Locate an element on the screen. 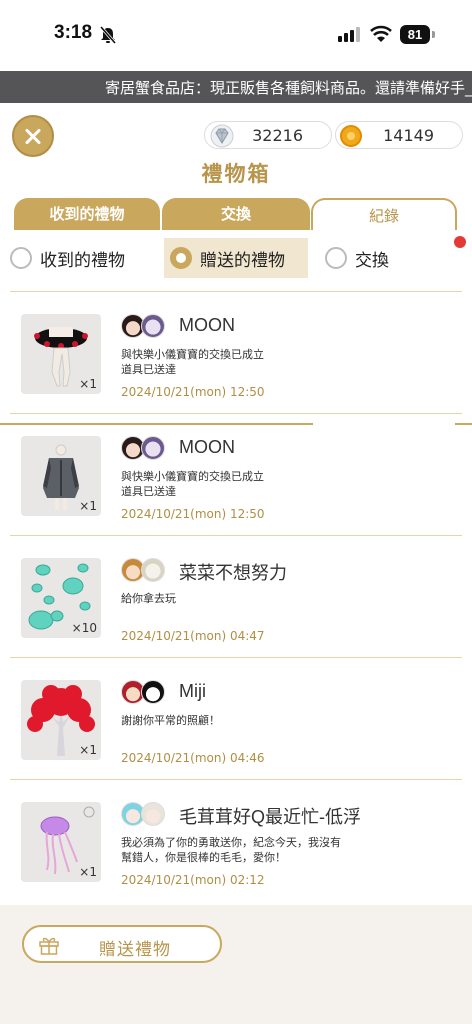 This screenshot has height=1024, width=472. gift-box-icon is located at coordinates (49, 946).